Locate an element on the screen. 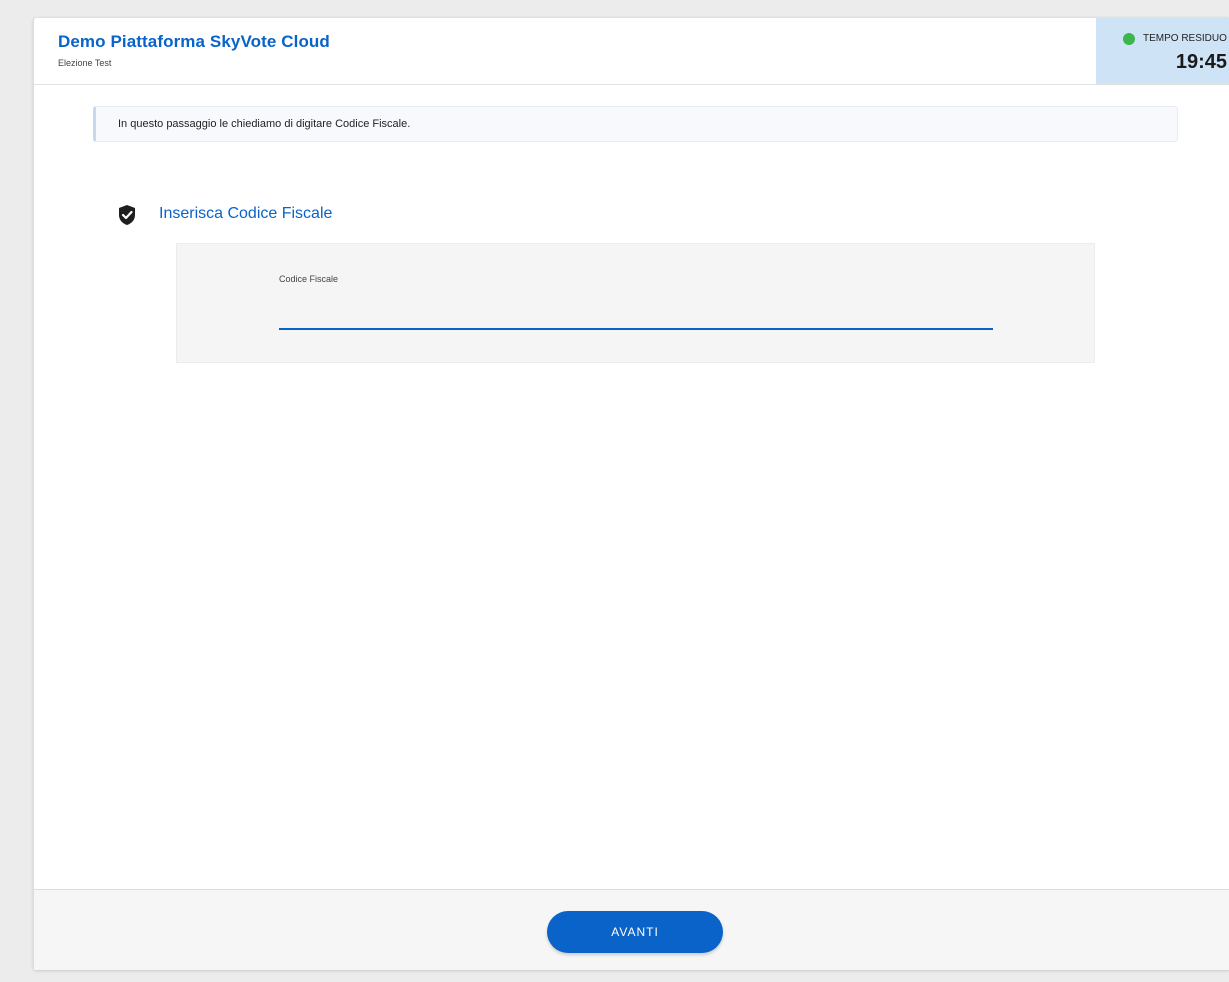 The width and height of the screenshot is (1229, 982). footer-bar: AVANTI is located at coordinates (631, 929).